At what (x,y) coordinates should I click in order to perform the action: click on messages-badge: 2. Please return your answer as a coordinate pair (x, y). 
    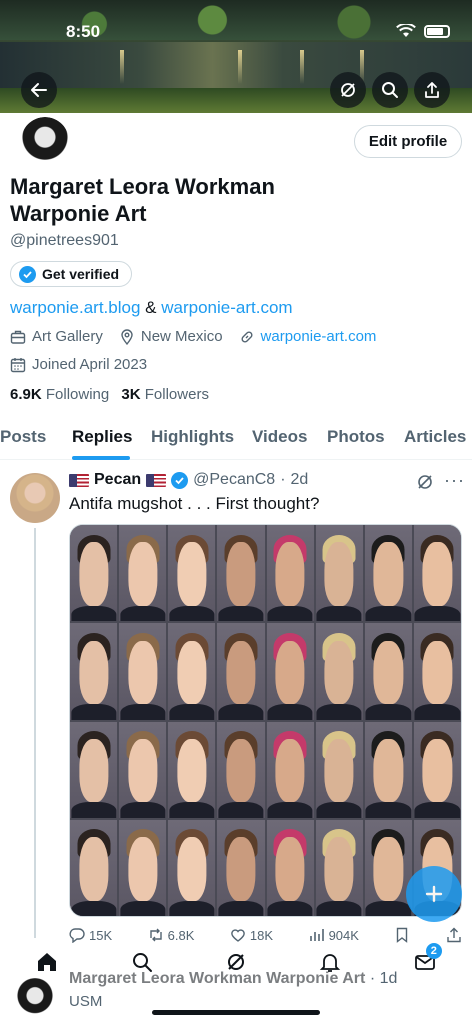
    Looking at the image, I should click on (433, 951).